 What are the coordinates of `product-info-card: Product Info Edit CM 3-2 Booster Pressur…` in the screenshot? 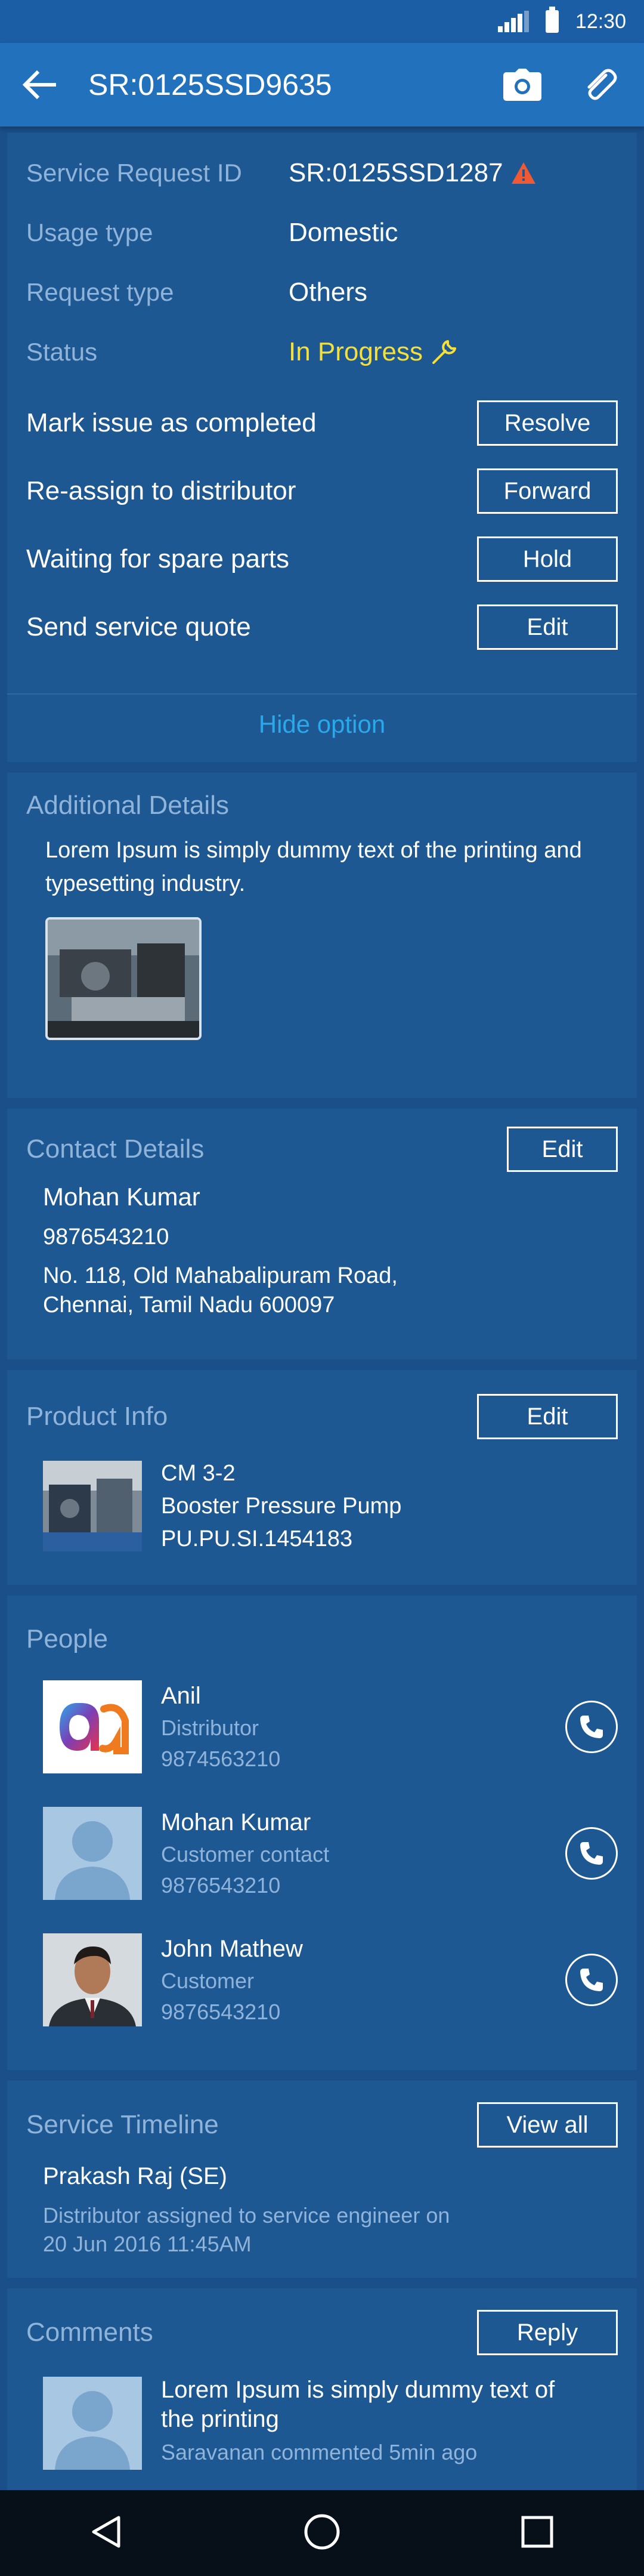 It's located at (322, 1478).